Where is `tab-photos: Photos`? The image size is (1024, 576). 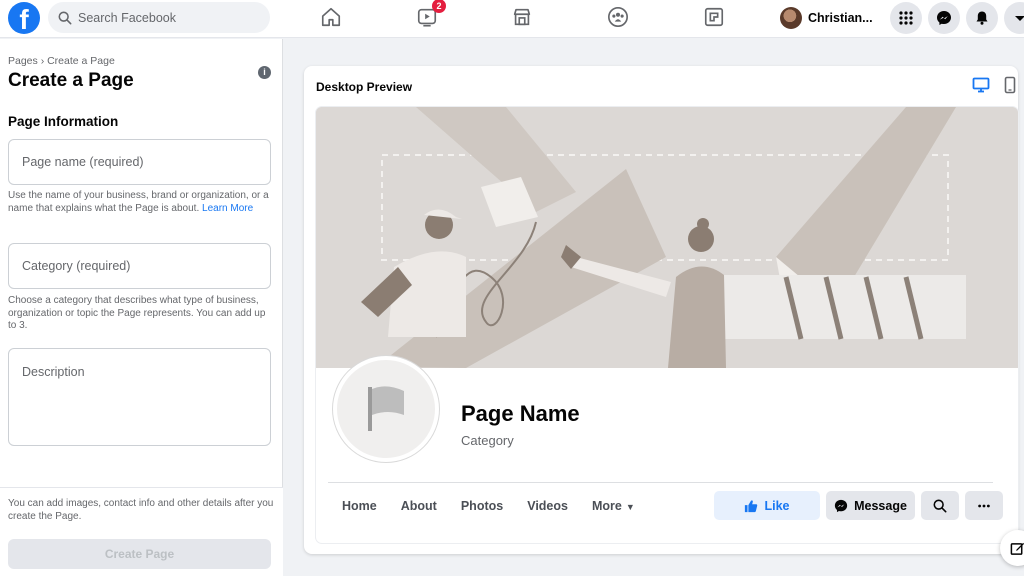
tab-photos: Photos is located at coordinates (482, 506).